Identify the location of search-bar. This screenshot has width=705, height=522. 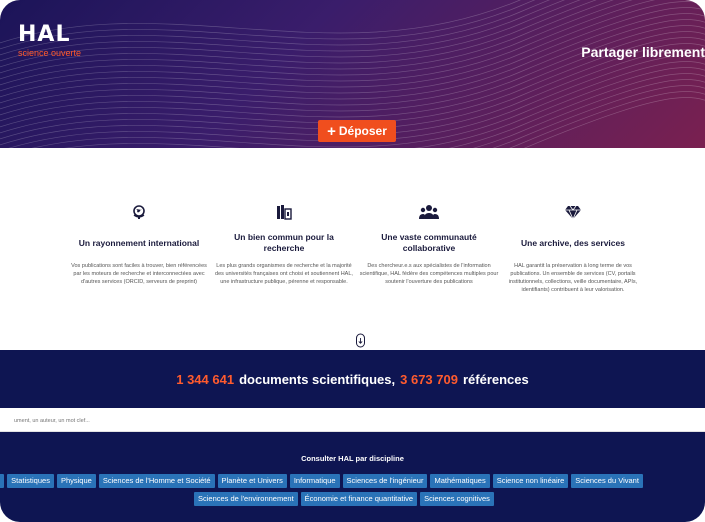
(352, 421).